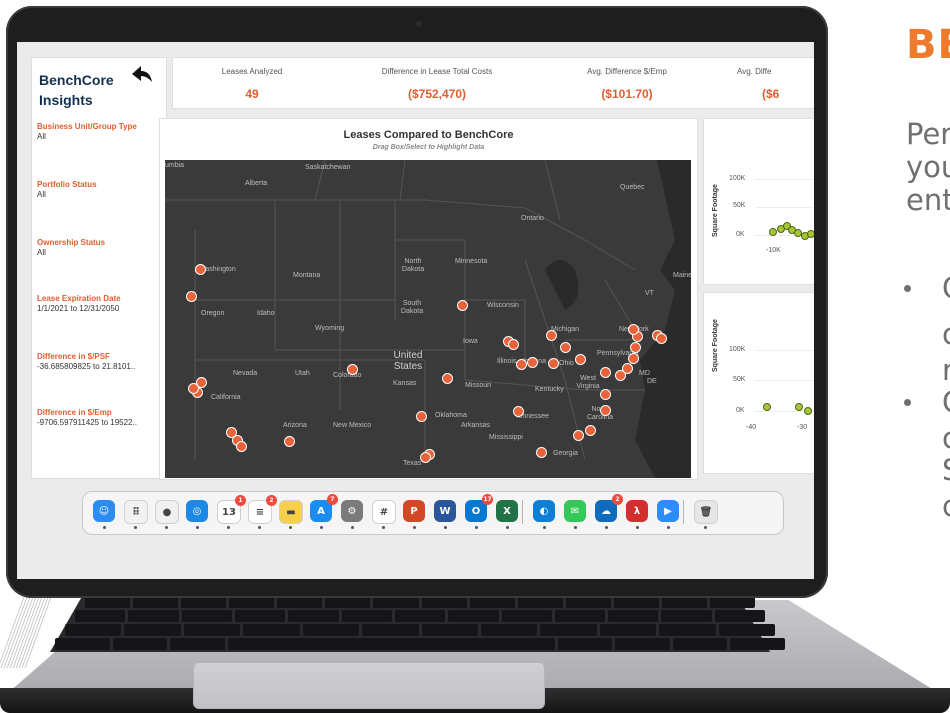  What do you see at coordinates (479, 508) in the screenshot?
I see `outlook-icon: O 17` at bounding box center [479, 508].